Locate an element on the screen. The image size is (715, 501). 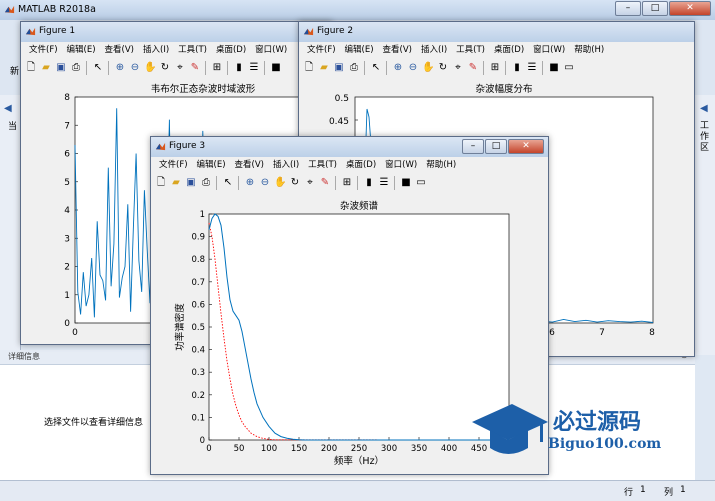
figure3-xtick-label: 350 is located at coordinates (419, 449).